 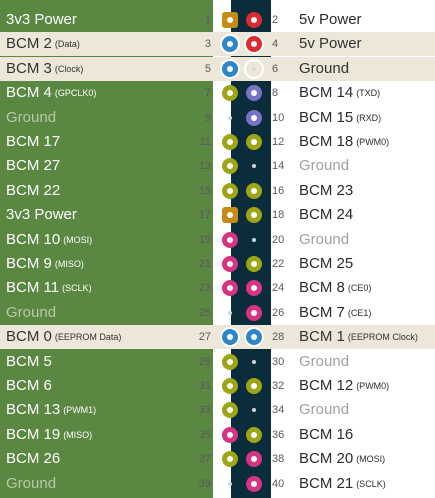 I want to click on left-pin-name: 3v3 Power, so click(x=41, y=19).